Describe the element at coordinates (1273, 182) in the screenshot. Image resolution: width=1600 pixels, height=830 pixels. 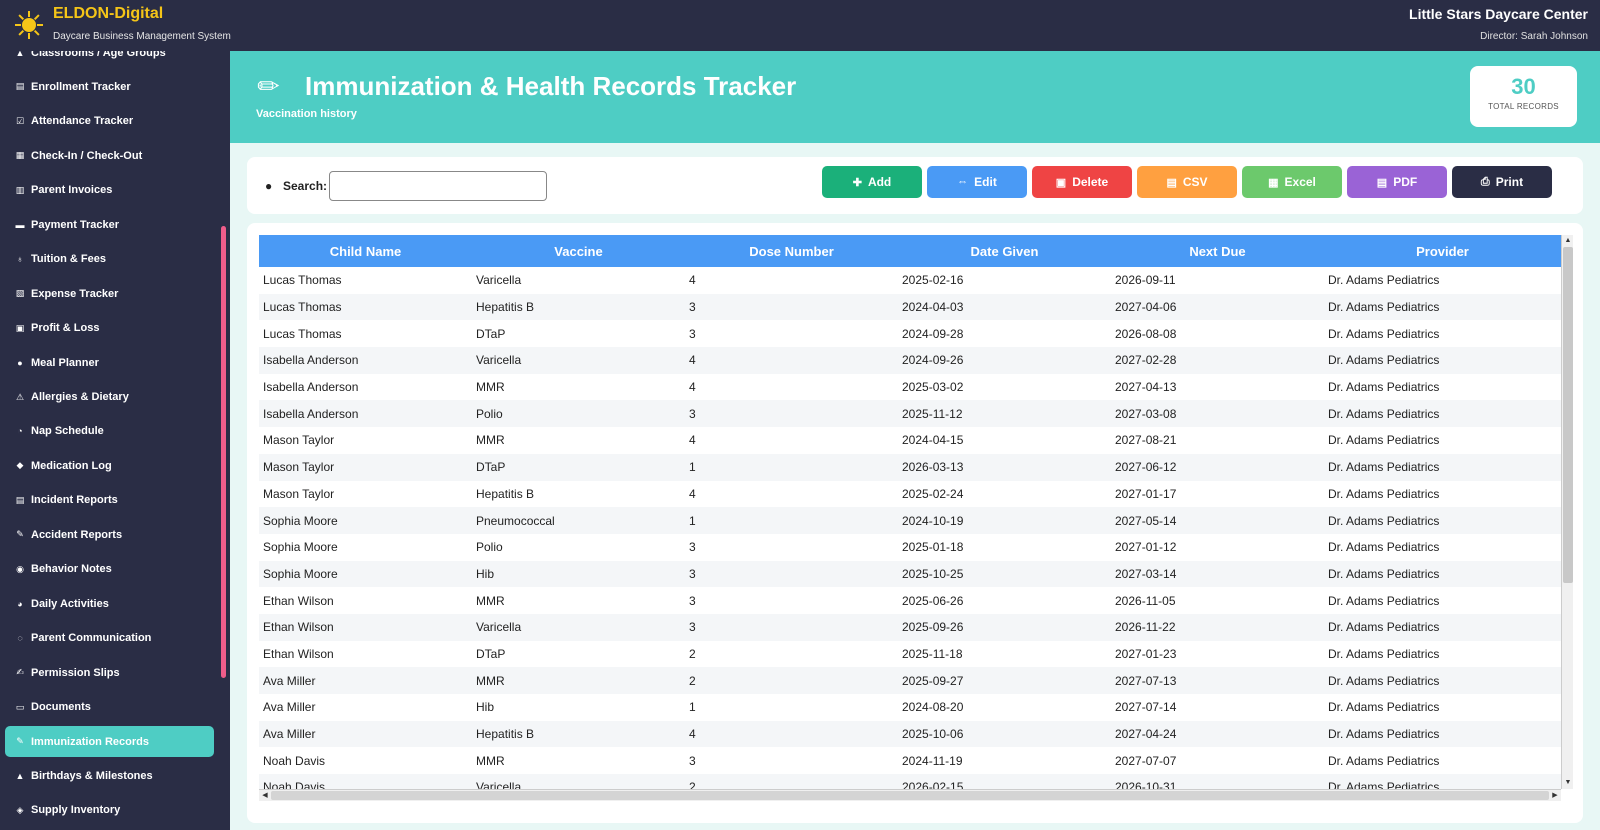
I see `spreadsheet-icon: ▦` at that location.